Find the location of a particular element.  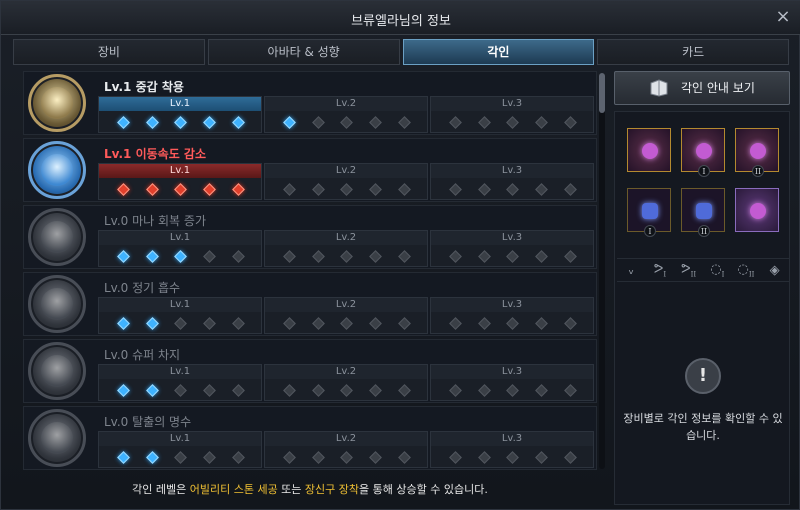

speed-down-icon is located at coordinates (57, 170).